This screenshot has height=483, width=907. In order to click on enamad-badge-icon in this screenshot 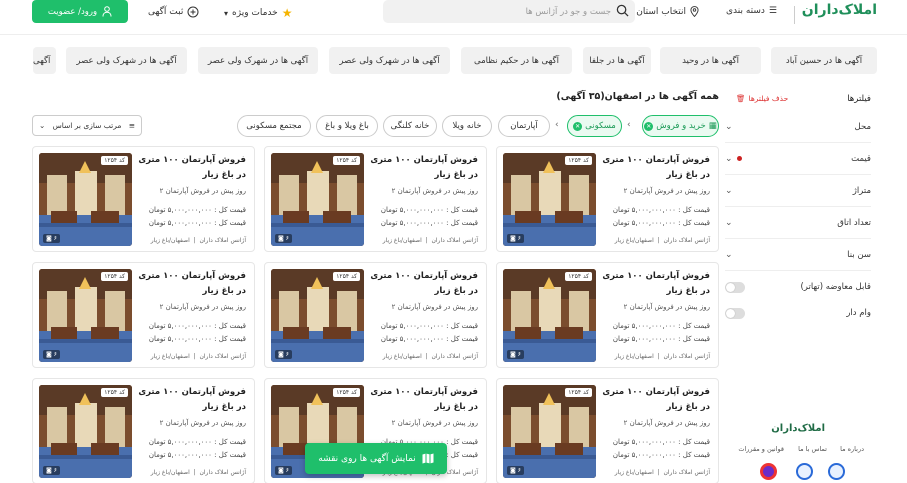, I will do `click(804, 471)`.